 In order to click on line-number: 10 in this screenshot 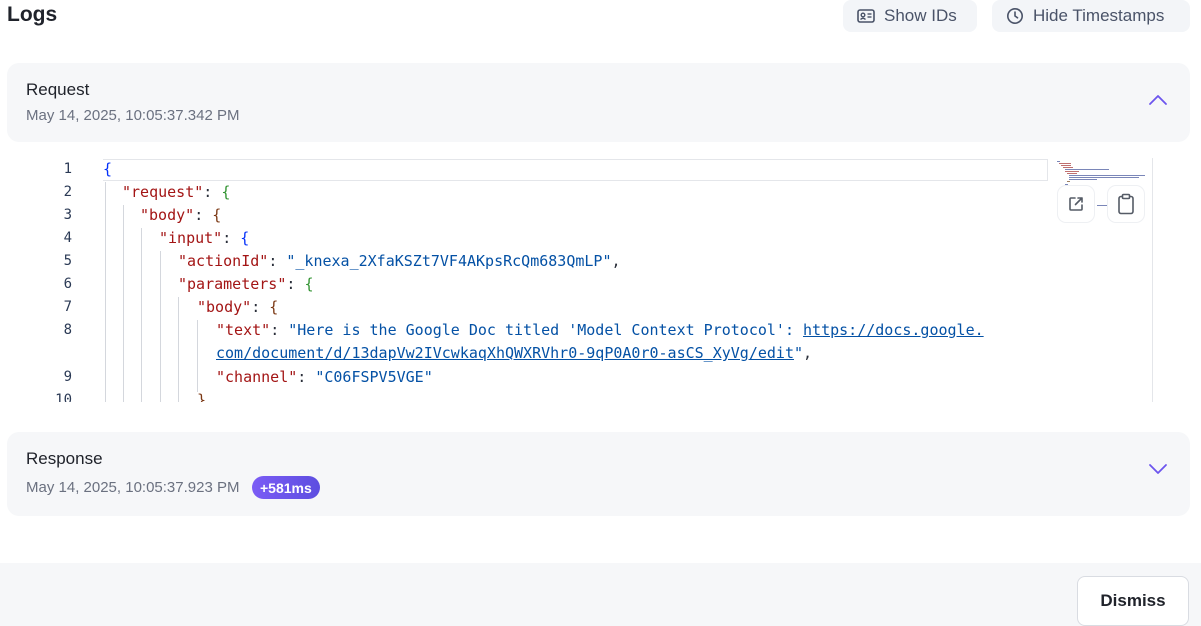, I will do `click(63, 397)`.